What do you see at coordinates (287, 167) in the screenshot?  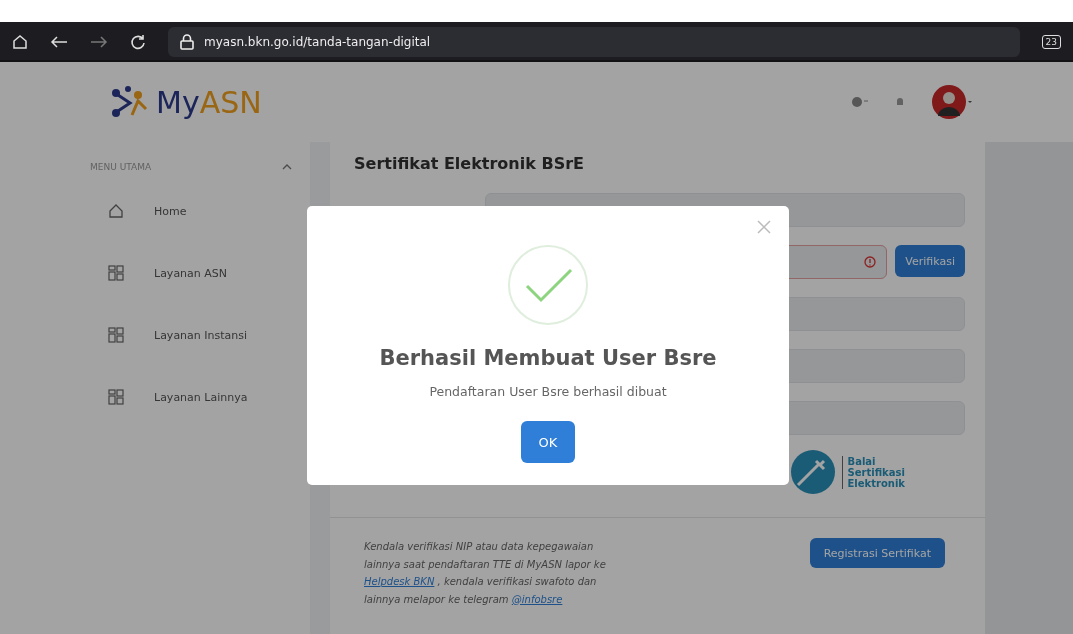 I see `chevron-icon` at bounding box center [287, 167].